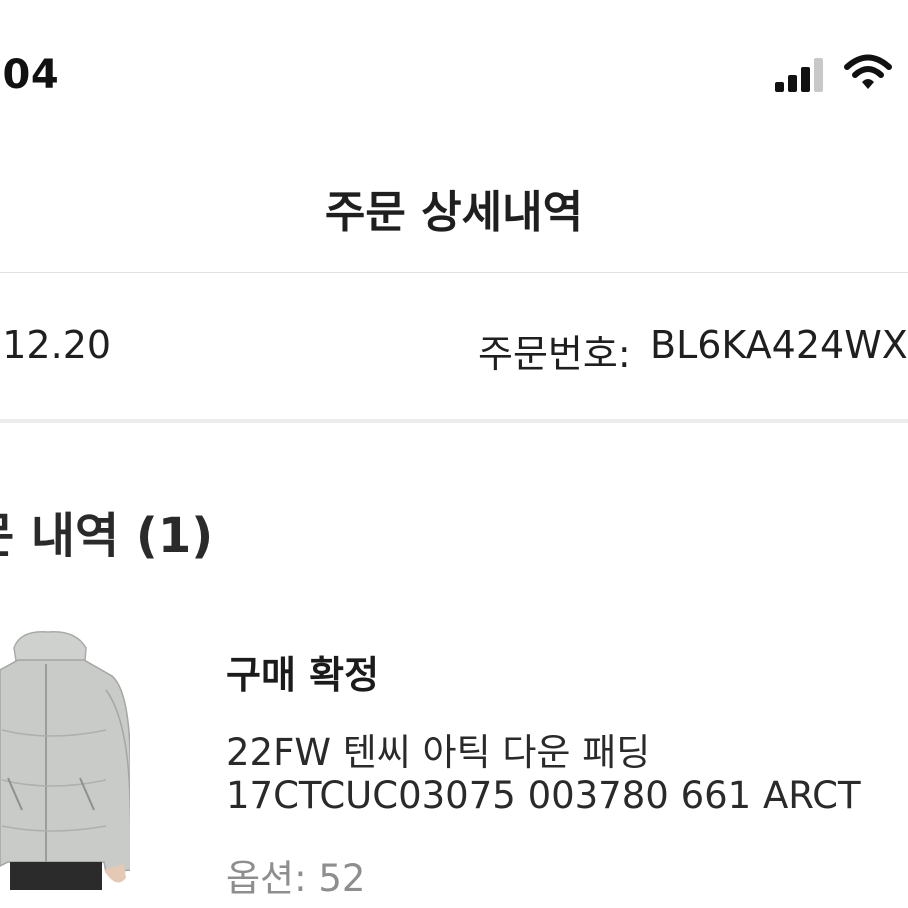 The width and height of the screenshot is (908, 908). Describe the element at coordinates (454, 421) in the screenshot. I see `section-divider` at that location.